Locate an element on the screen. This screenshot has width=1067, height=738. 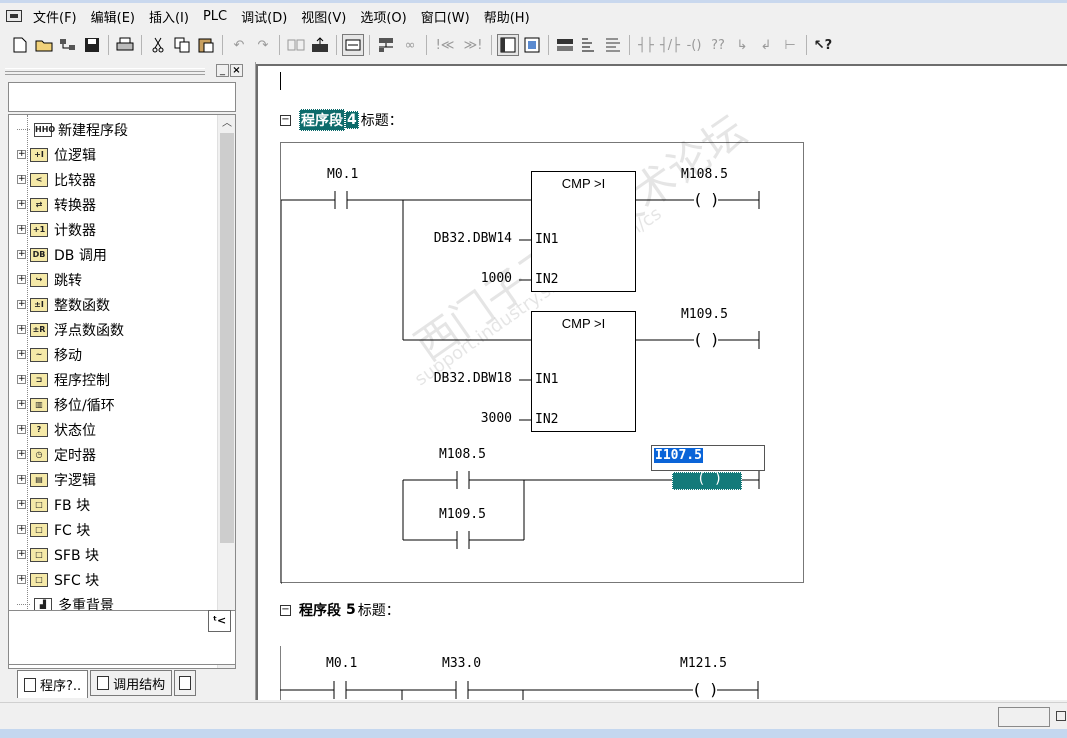
tree-item: + +1 计数器 is located at coordinates (52, 229).